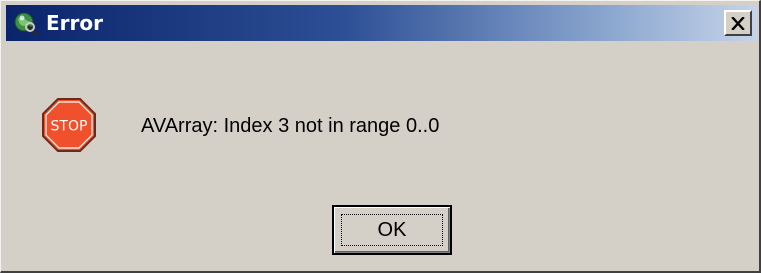 This screenshot has height=273, width=761. I want to click on error-message: AVArray: Index 3 not in range 0..0, so click(290, 126).